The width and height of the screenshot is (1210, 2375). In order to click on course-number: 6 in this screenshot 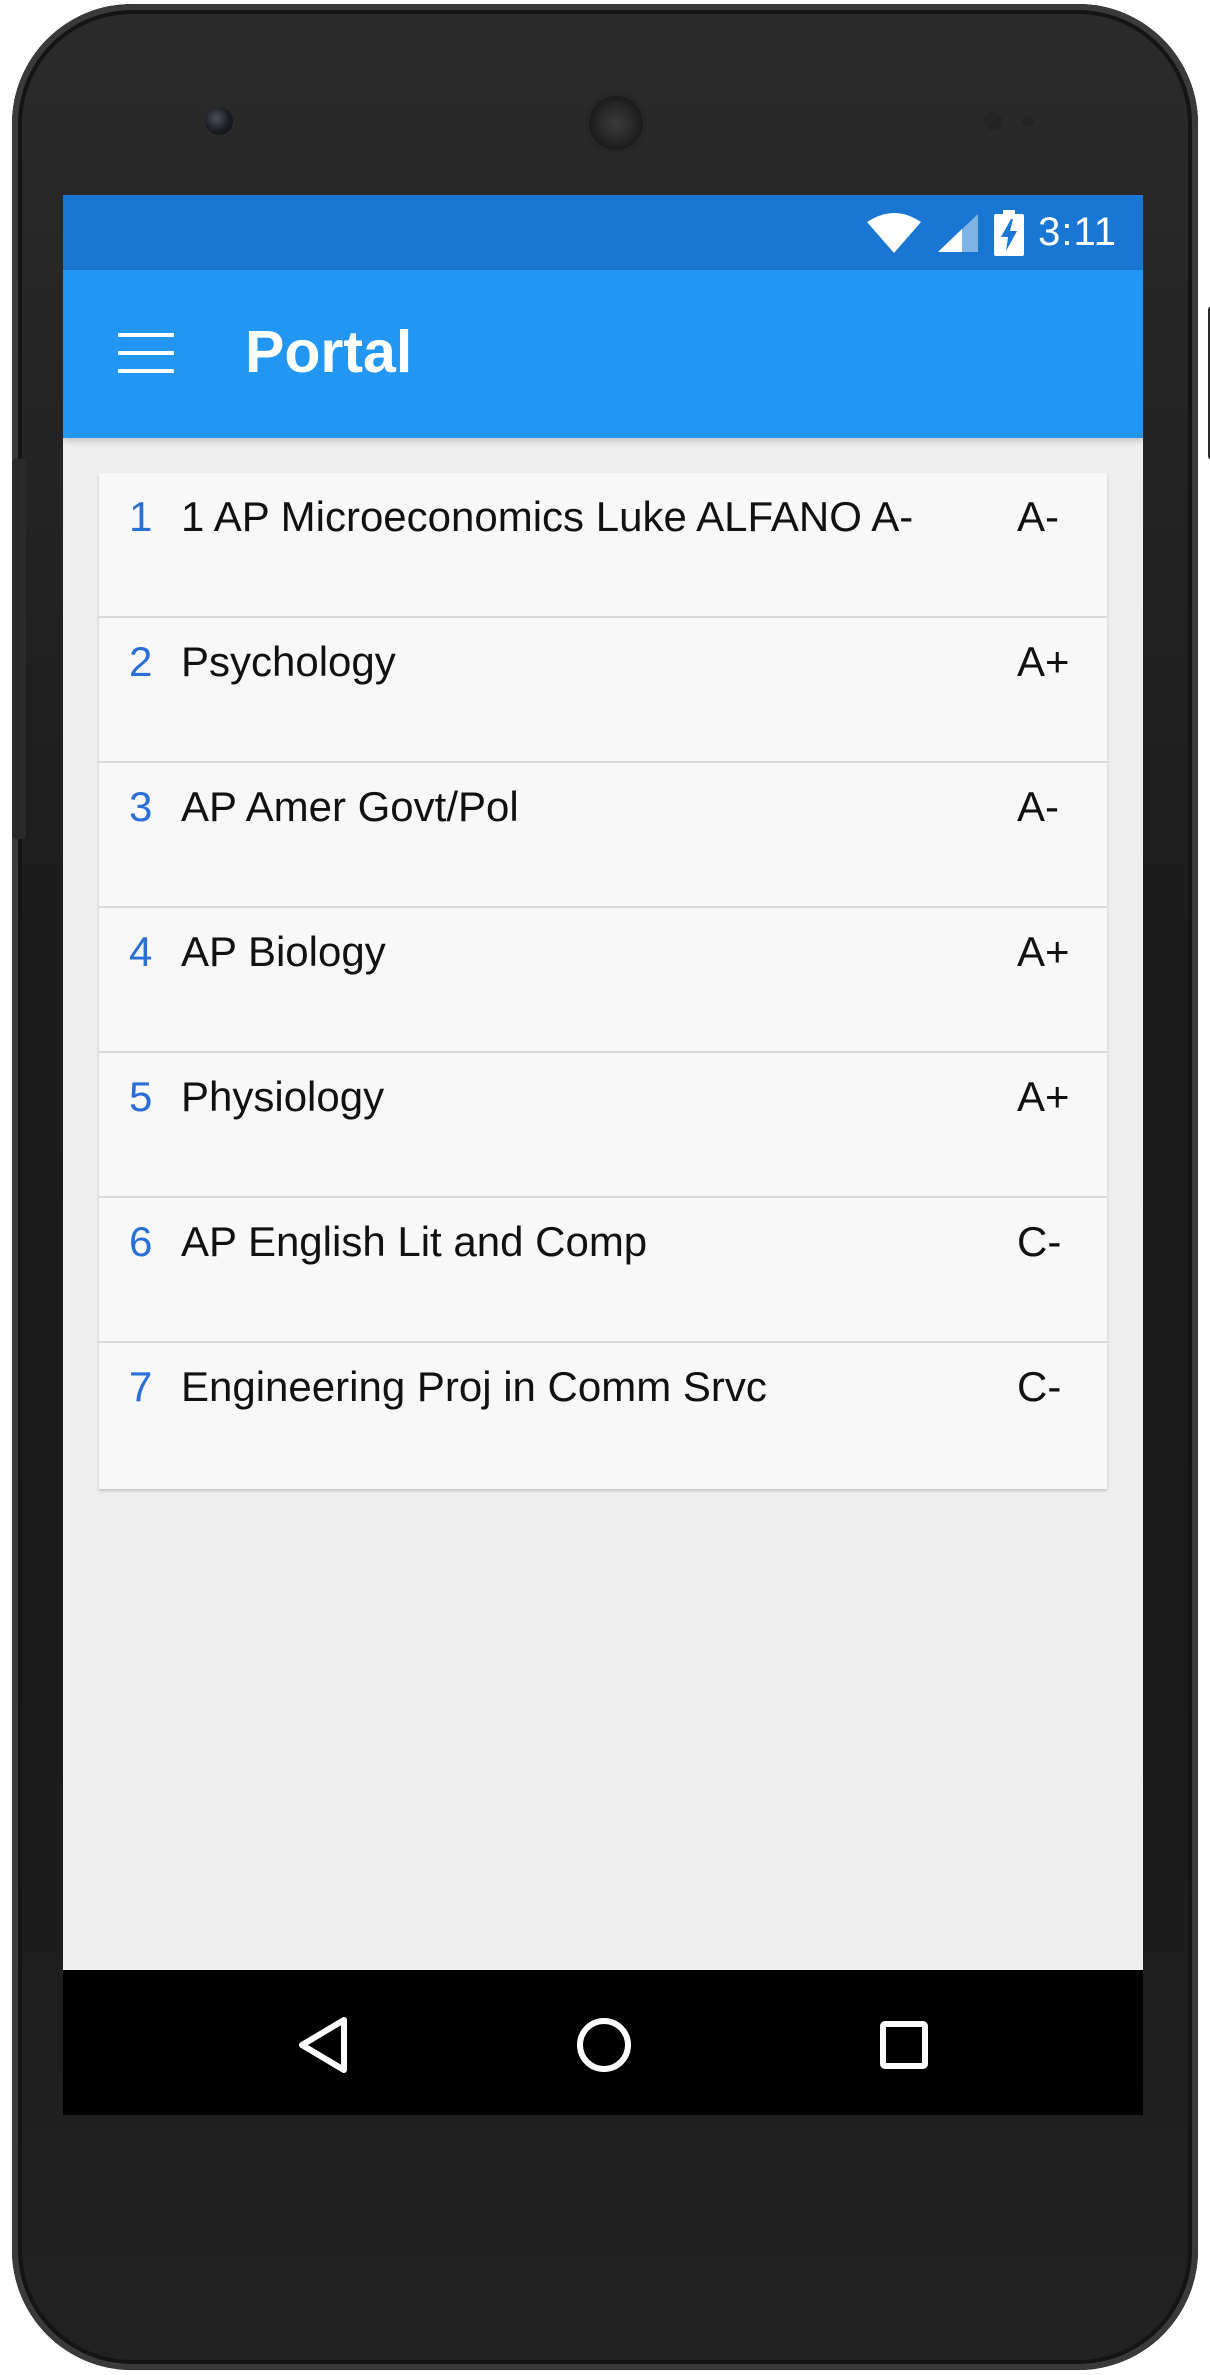, I will do `click(141, 1241)`.